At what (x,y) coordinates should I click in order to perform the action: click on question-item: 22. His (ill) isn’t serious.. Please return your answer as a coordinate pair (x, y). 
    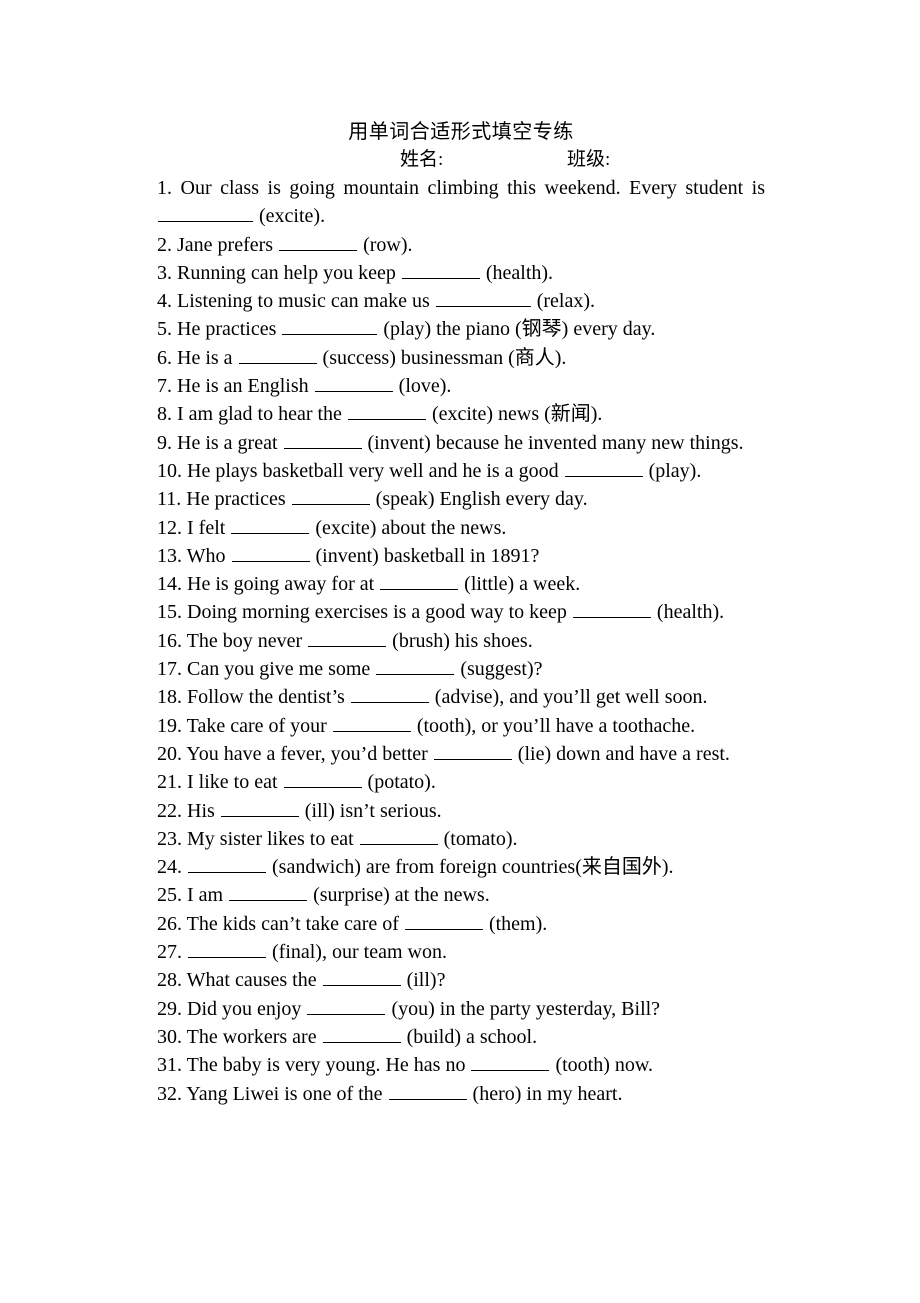
    Looking at the image, I should click on (461, 811).